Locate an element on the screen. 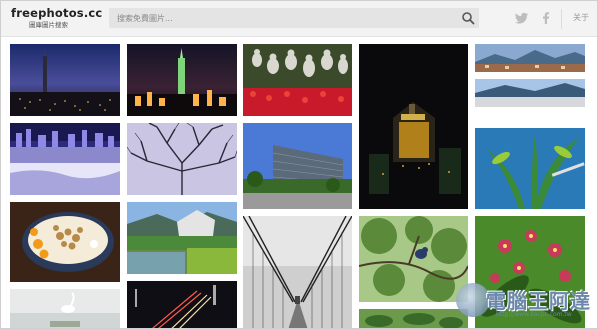 This screenshot has height=329, width=598. watermark: 電腦王阿達 http://www.kocpc.com.tw is located at coordinates (526, 304).